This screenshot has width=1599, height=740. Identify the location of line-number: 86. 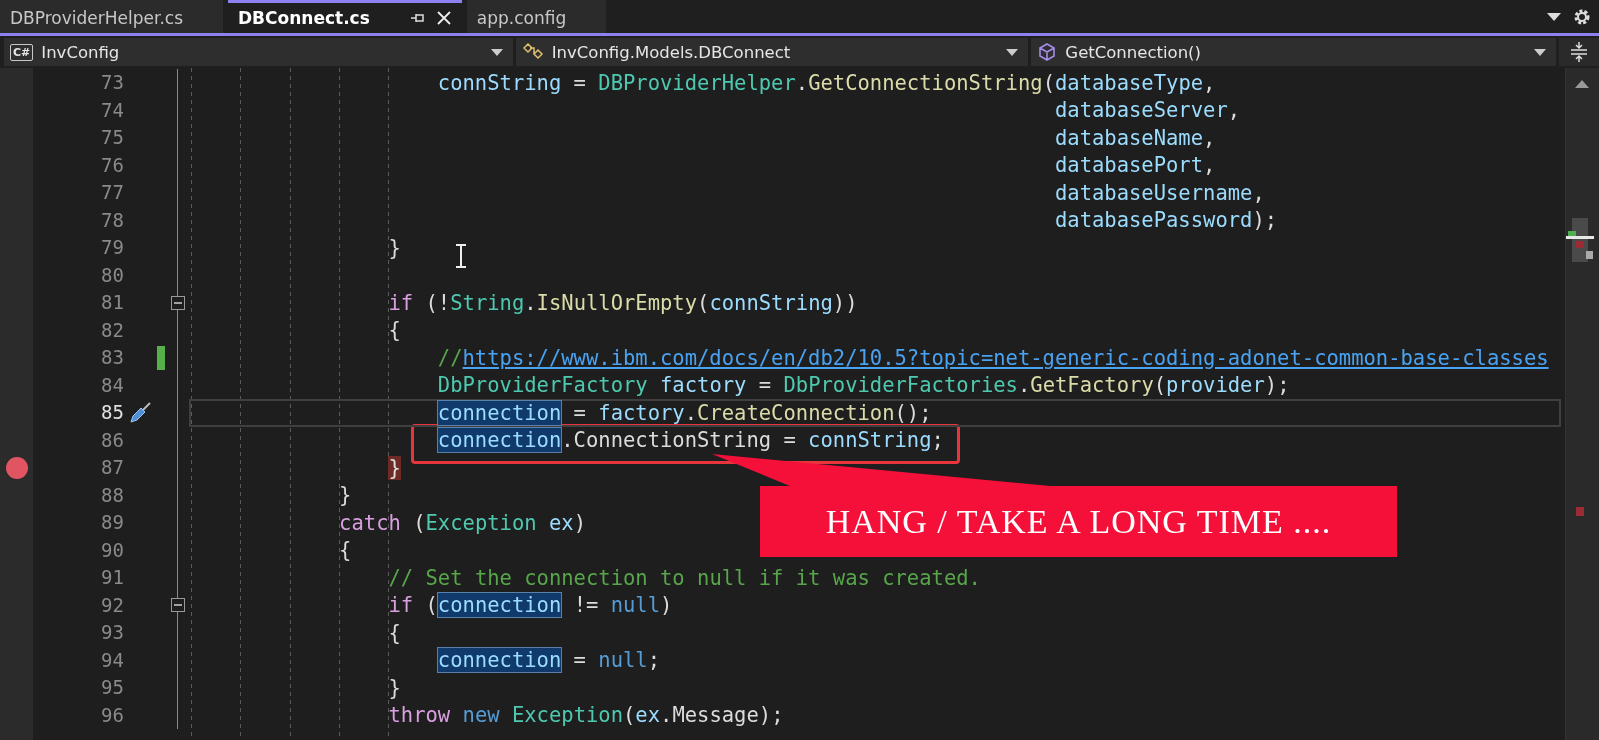
(112, 440).